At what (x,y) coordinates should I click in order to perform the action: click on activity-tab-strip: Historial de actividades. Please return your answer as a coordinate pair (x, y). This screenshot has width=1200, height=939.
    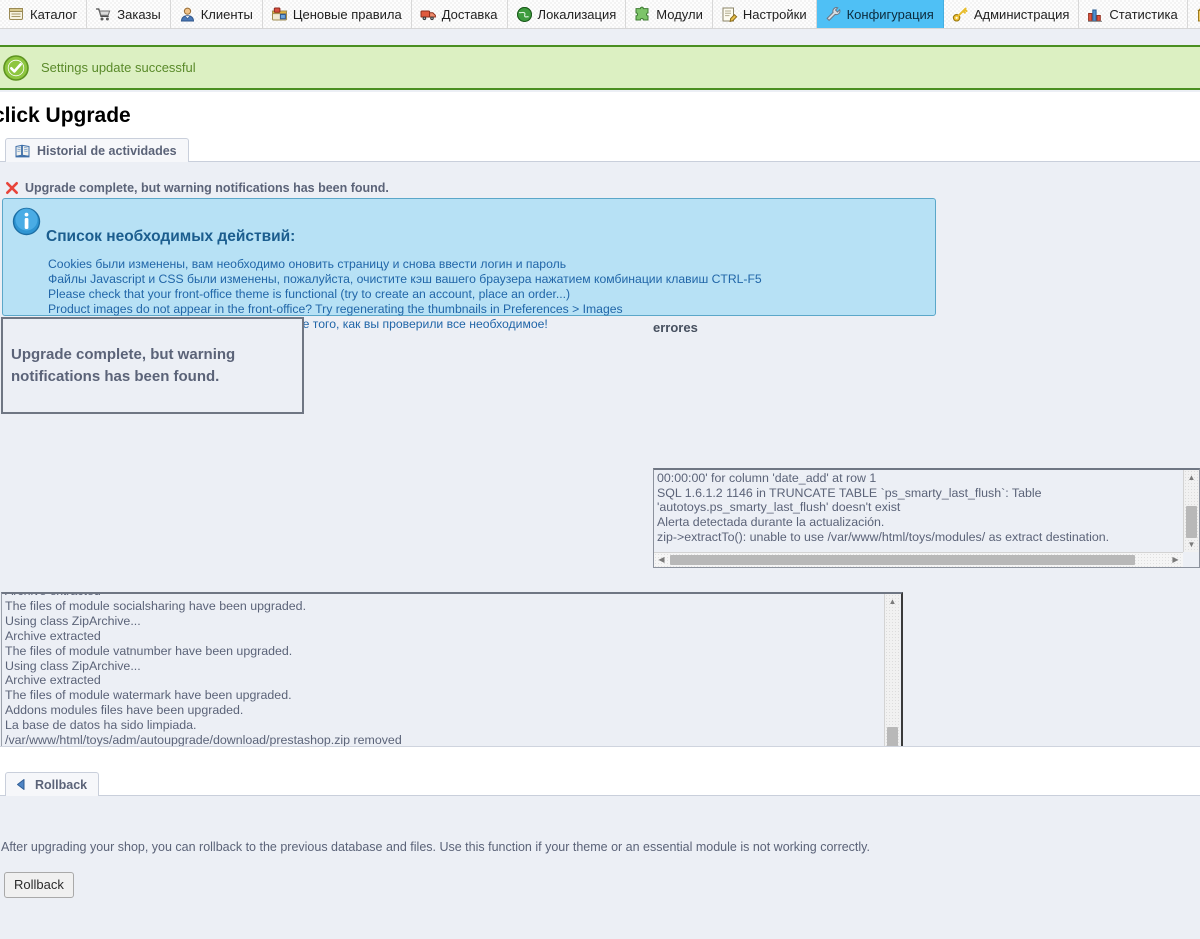
    Looking at the image, I should click on (600, 150).